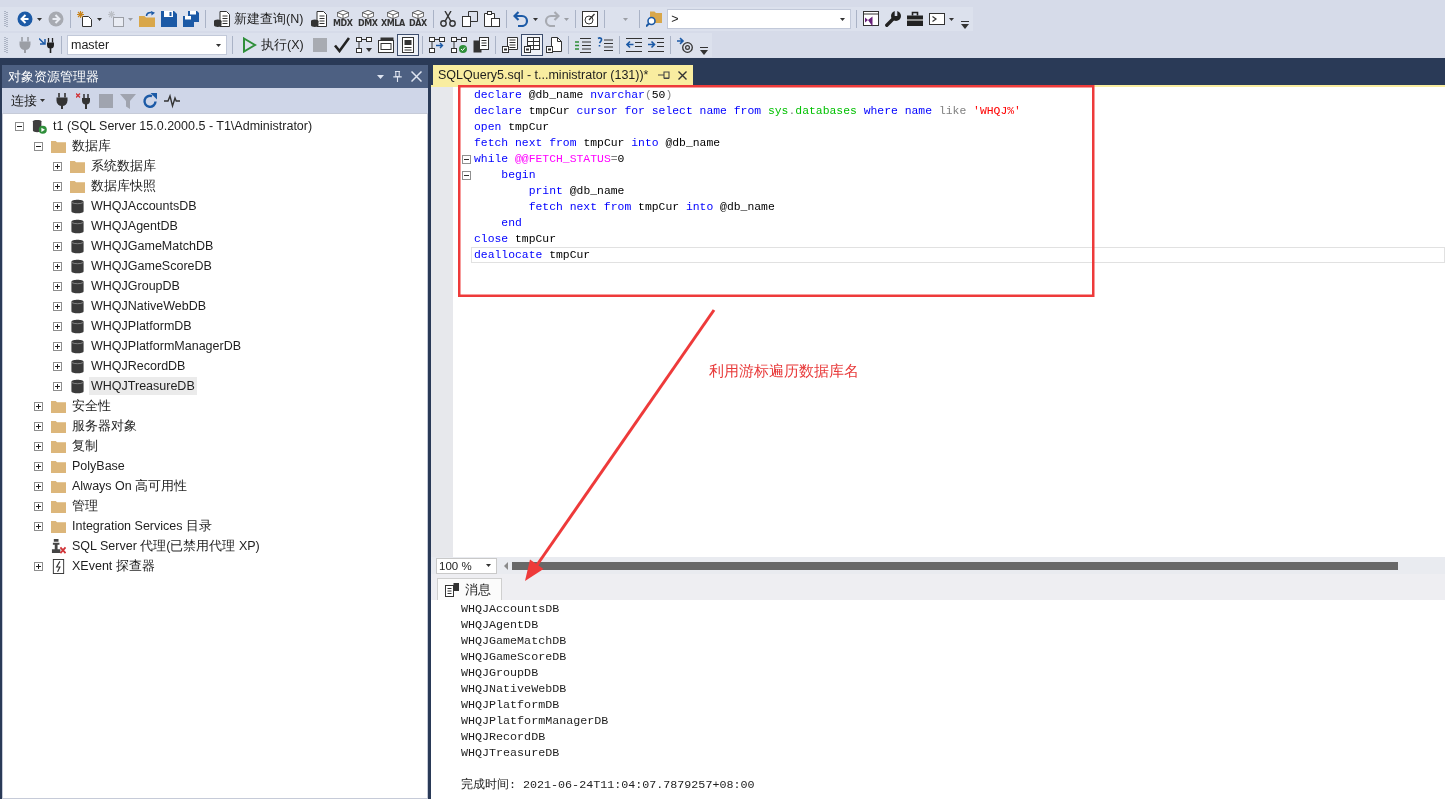  What do you see at coordinates (152, 246) in the screenshot?
I see `tree-item: WHQJGameMatchDB` at bounding box center [152, 246].